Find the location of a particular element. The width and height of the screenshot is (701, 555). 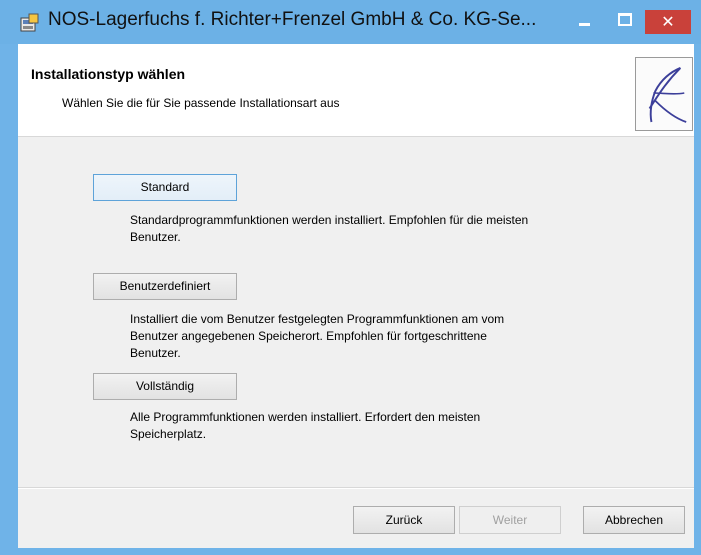

close-icon: ✕ is located at coordinates (668, 21).